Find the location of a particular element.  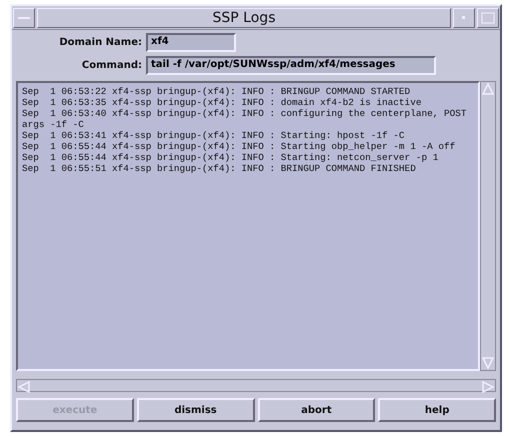

square-icon is located at coordinates (488, 18).